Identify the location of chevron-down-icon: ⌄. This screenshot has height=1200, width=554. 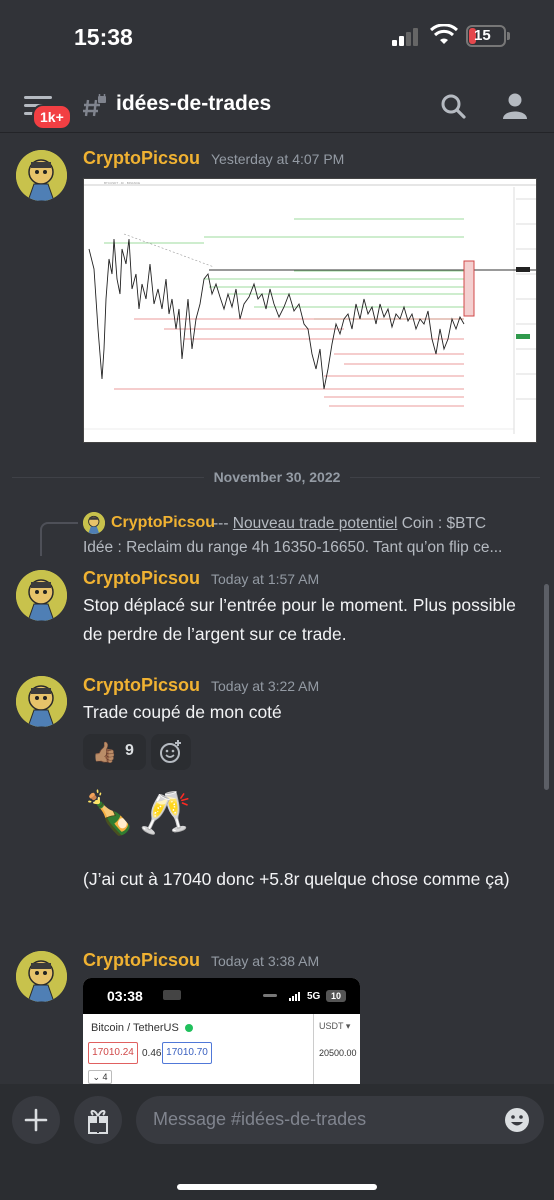
(96, 1077).